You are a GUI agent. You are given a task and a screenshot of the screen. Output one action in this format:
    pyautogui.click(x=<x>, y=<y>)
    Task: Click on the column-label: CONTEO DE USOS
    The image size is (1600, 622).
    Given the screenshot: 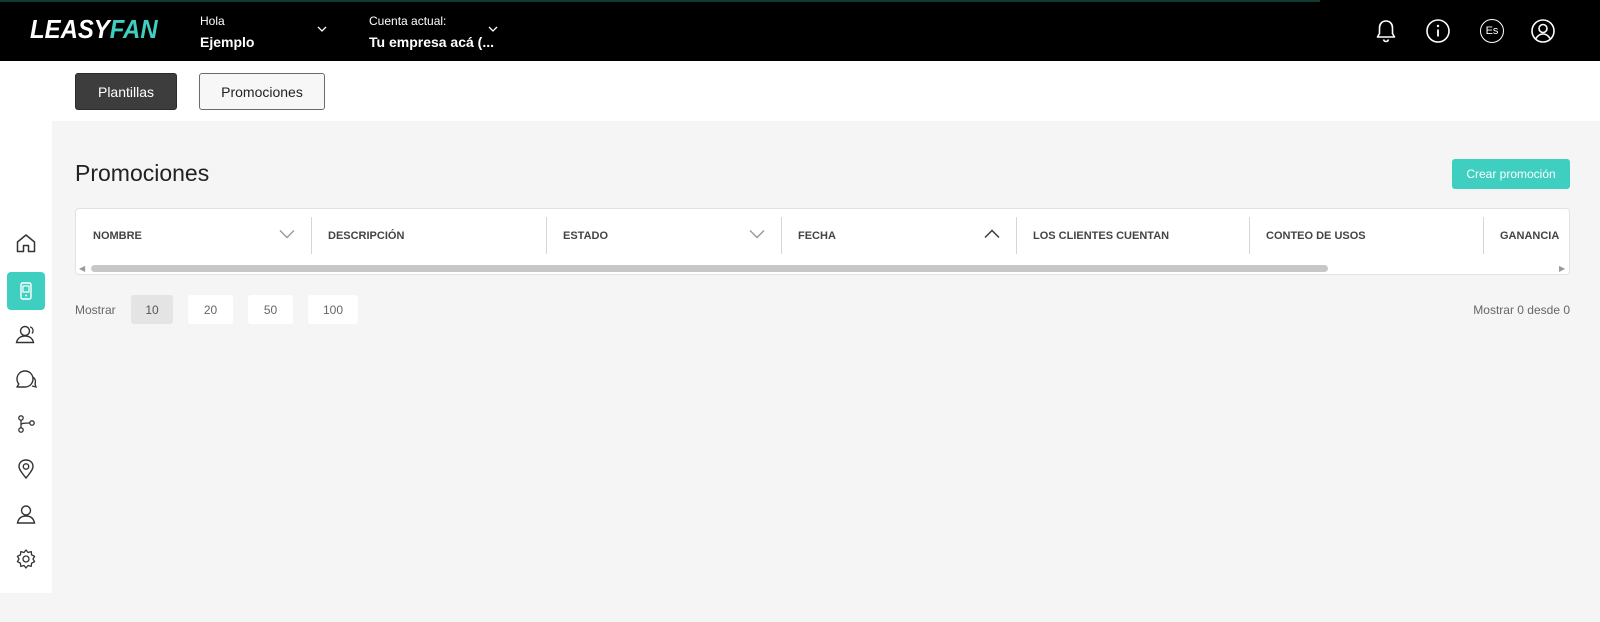 What is the action you would take?
    pyautogui.click(x=1316, y=235)
    